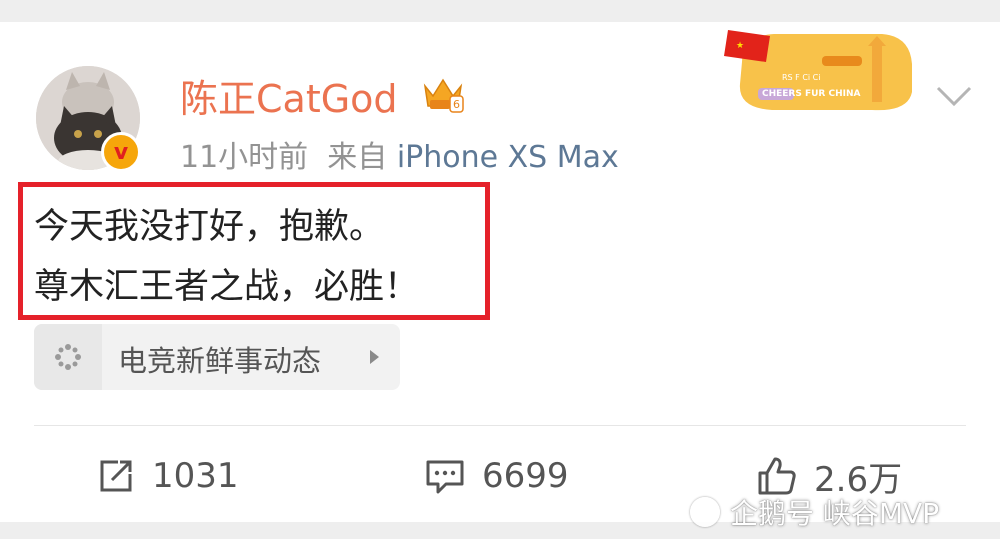 The width and height of the screenshot is (1000, 539). Describe the element at coordinates (525, 476) in the screenshot. I see `comment-count: 6699` at that location.